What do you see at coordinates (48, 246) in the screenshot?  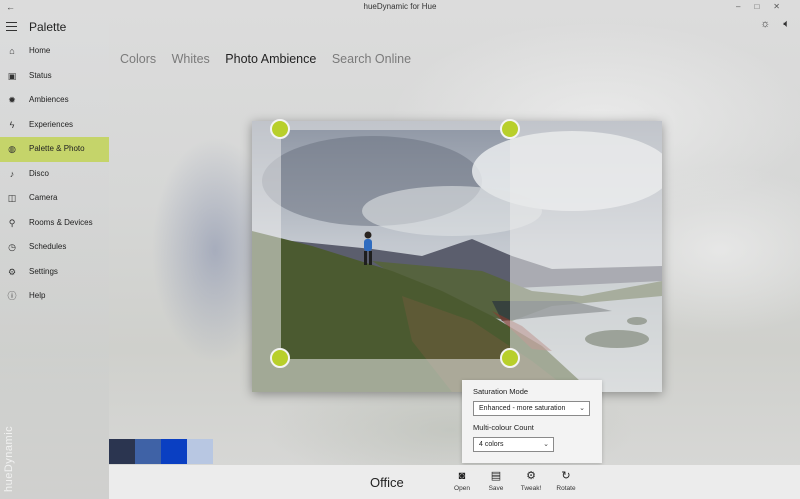 I see `sidebar-item-label: Schedules` at bounding box center [48, 246].